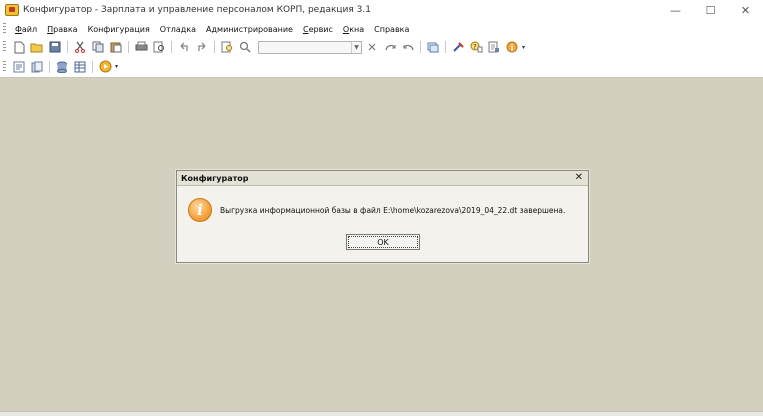 The width and height of the screenshot is (763, 416). What do you see at coordinates (383, 242) in the screenshot?
I see `ok-button: OK` at bounding box center [383, 242].